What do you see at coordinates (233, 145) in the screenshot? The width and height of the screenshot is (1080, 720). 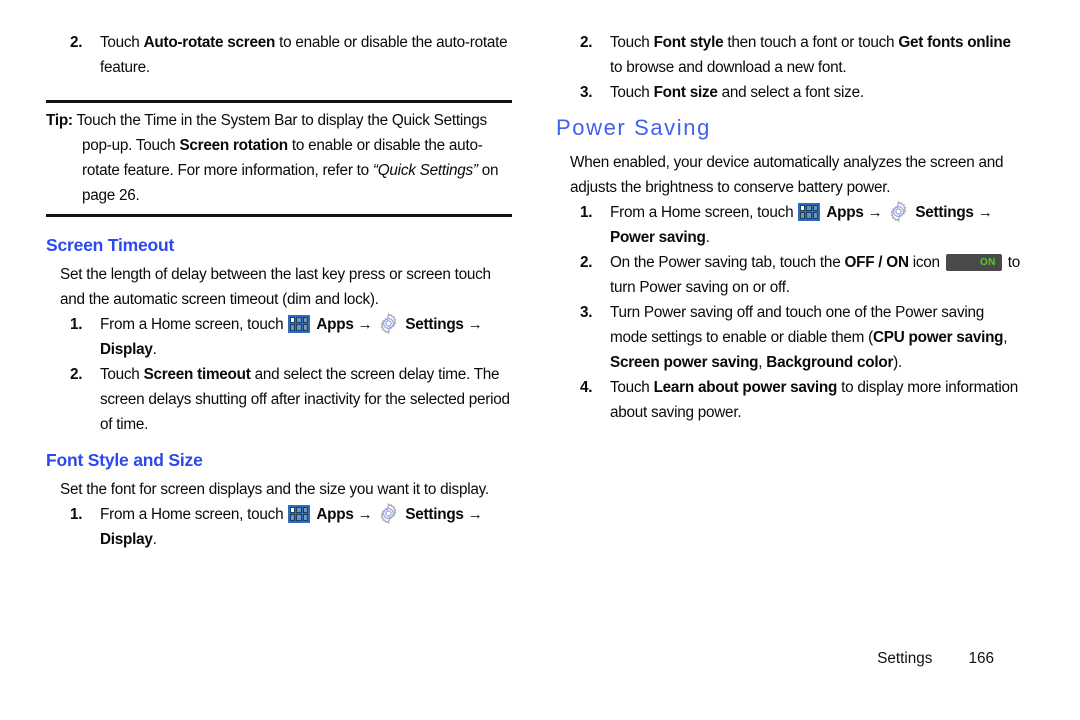 I see `bold-term: Screen rotation` at bounding box center [233, 145].